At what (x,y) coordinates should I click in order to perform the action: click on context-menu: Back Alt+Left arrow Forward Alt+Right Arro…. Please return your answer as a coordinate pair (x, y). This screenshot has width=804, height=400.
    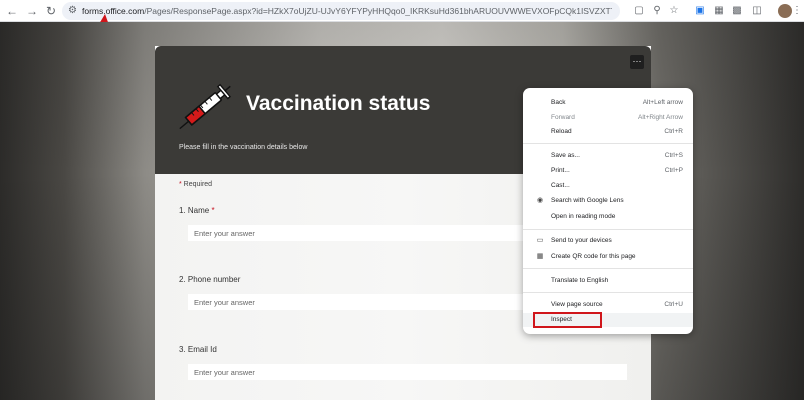
    Looking at the image, I should click on (608, 211).